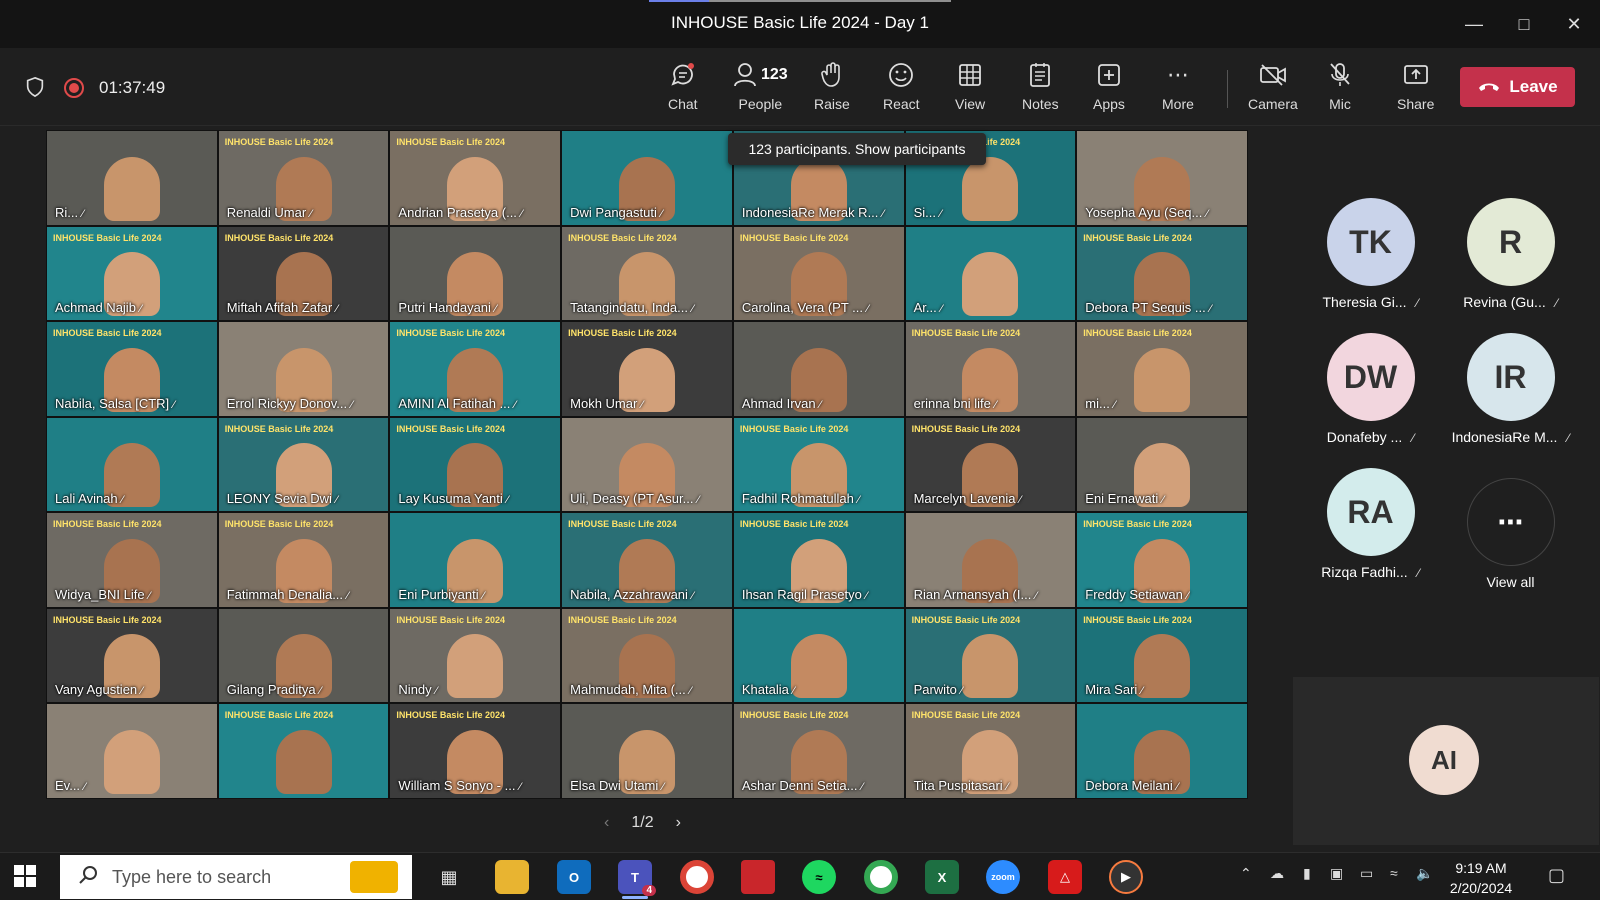 The height and width of the screenshot is (900, 1600). I want to click on participant-tile: INHOUSE Basic Life 2024 Lay Kusuma Yanti ⁄, so click(475, 464).